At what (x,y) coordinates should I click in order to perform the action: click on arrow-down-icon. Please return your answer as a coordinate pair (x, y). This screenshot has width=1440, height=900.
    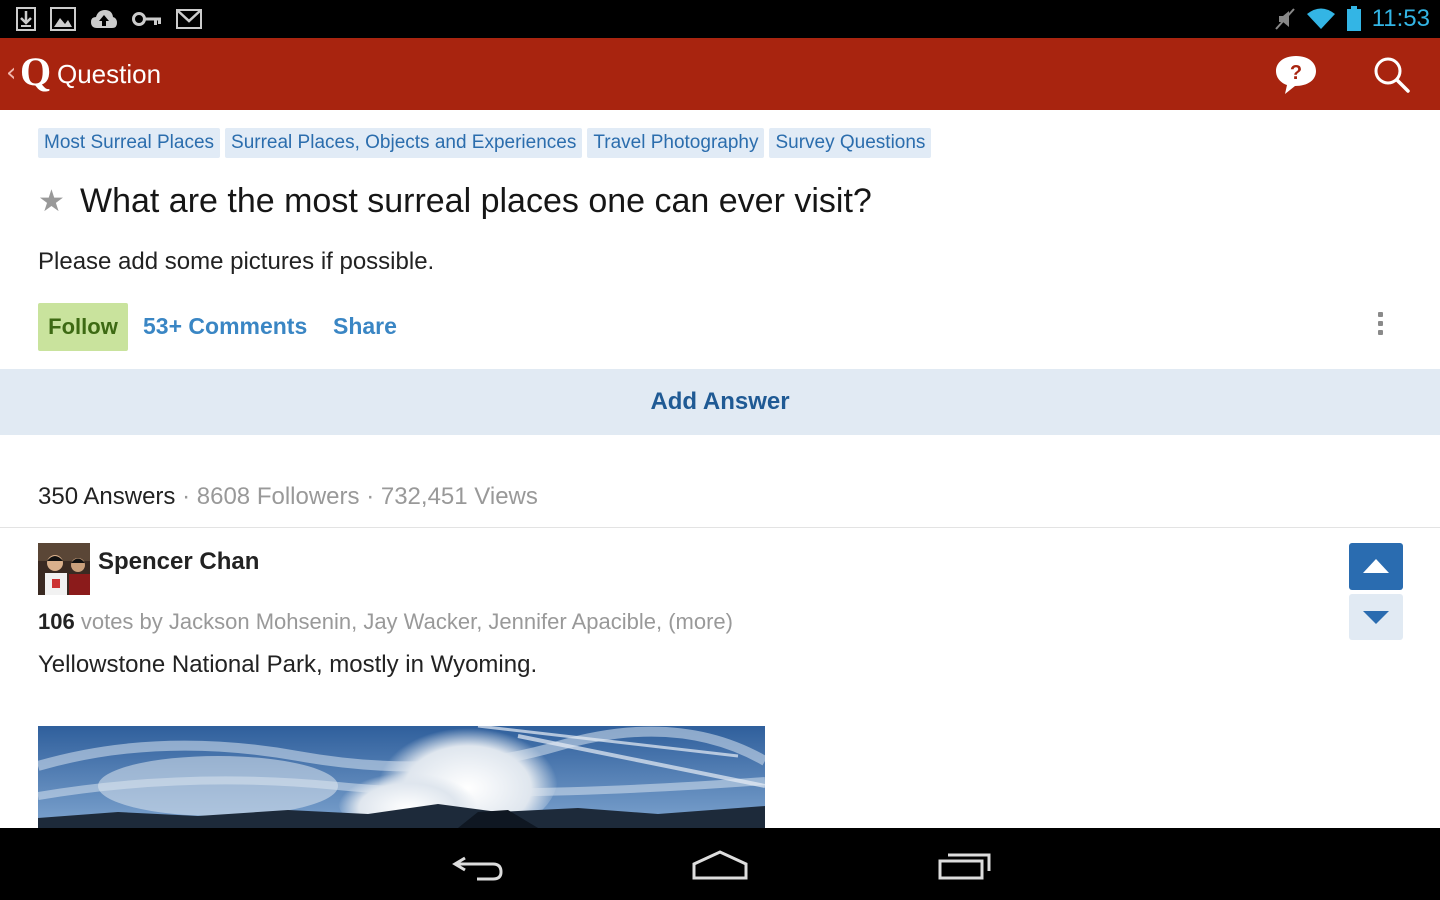
    Looking at the image, I should click on (1376, 617).